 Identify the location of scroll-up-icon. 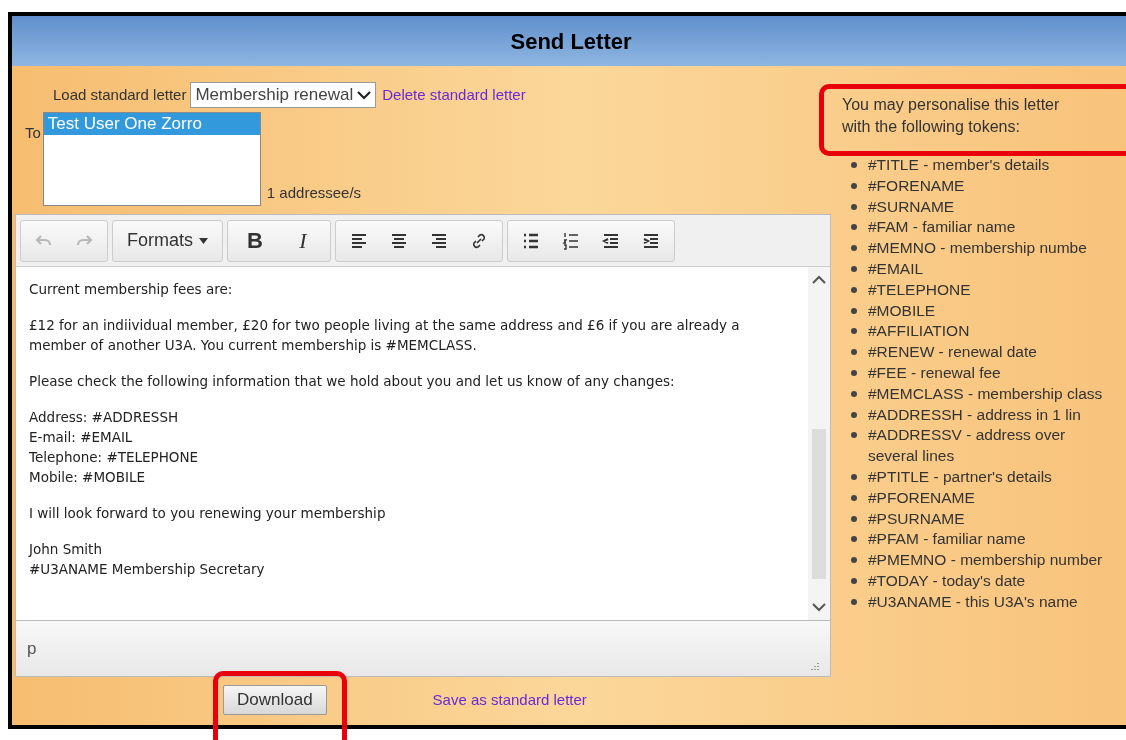
(819, 280).